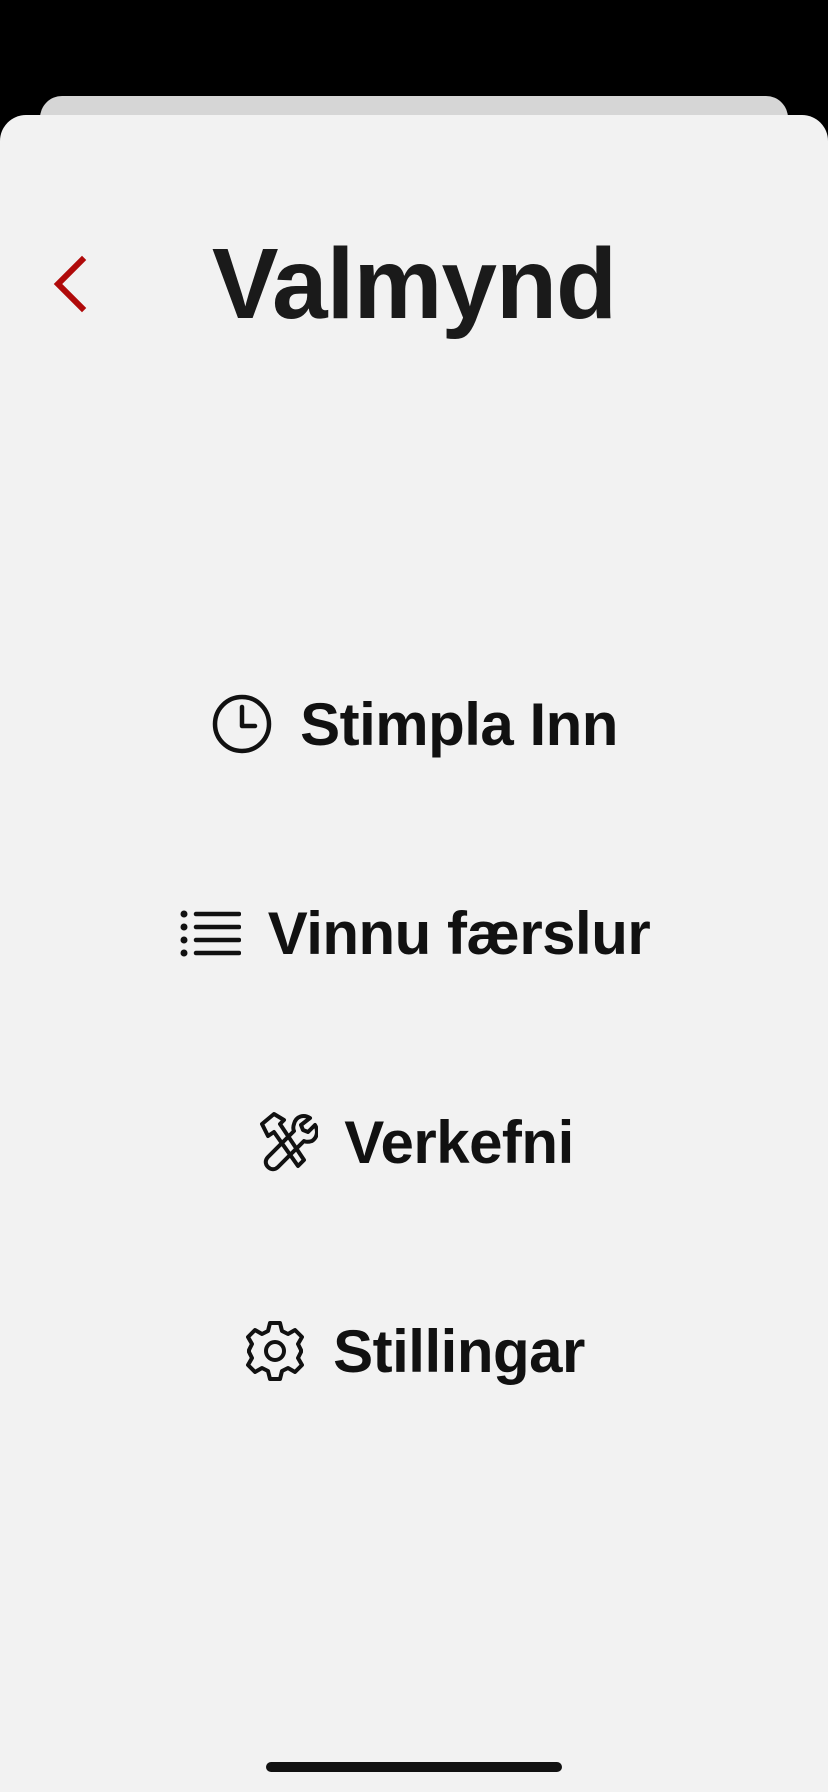  What do you see at coordinates (210, 933) in the screenshot?
I see `list-icon` at bounding box center [210, 933].